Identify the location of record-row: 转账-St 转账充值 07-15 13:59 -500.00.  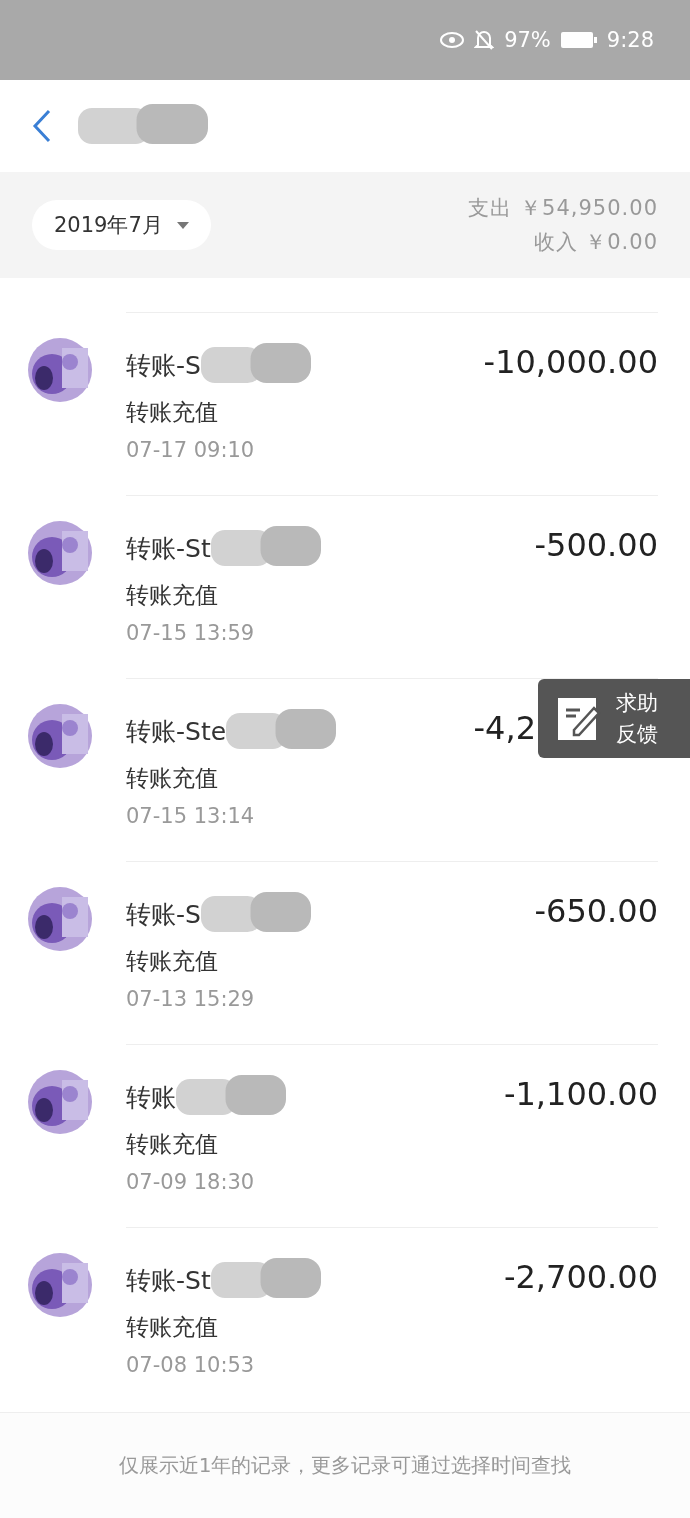
(392, 586).